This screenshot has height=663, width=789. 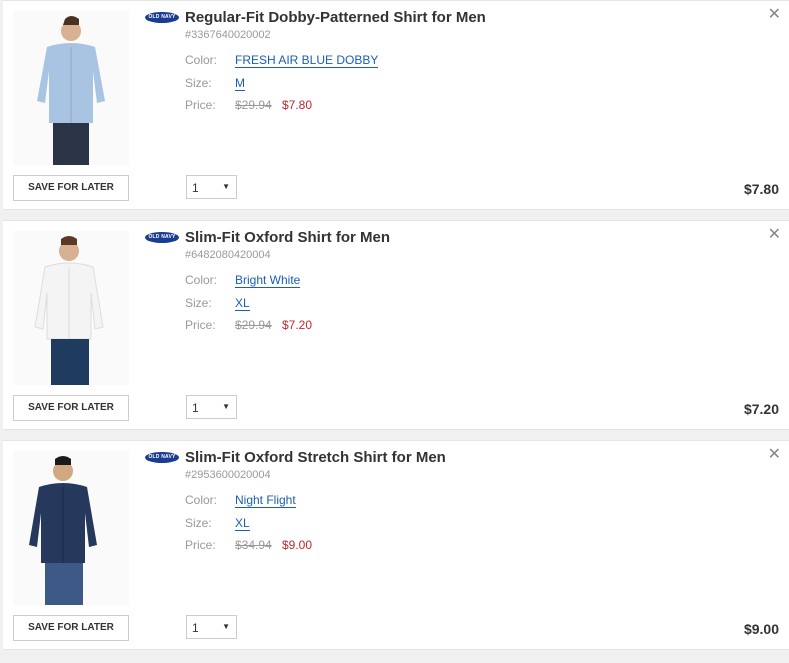 I want to click on size-value-link: M, so click(x=240, y=83).